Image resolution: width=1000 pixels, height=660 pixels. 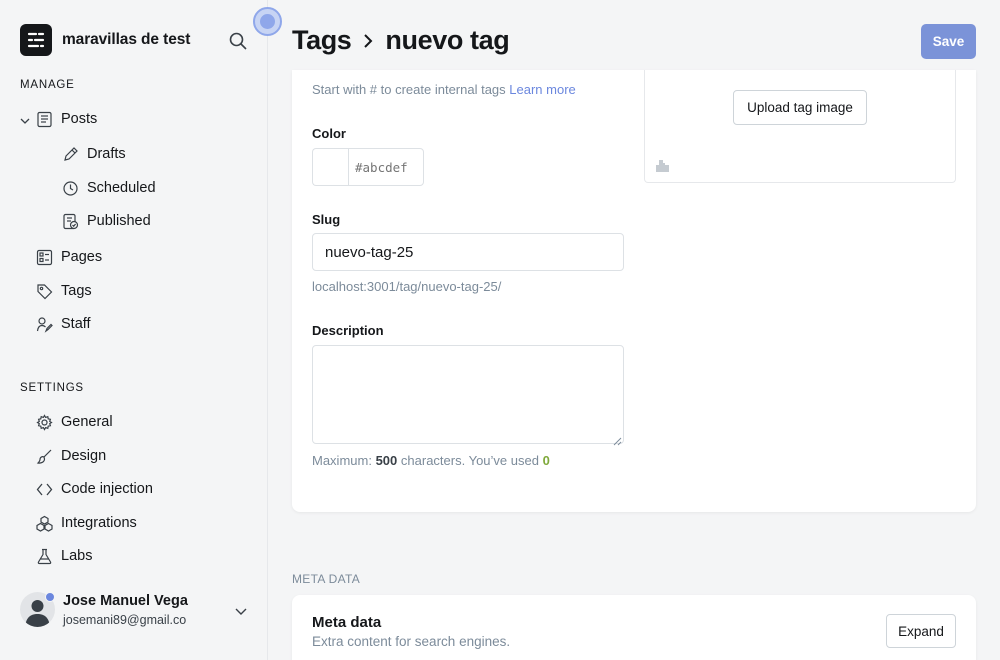 I want to click on slug-url-preview: localhost:3001/tag/nuevo-tag-25/, so click(x=407, y=286).